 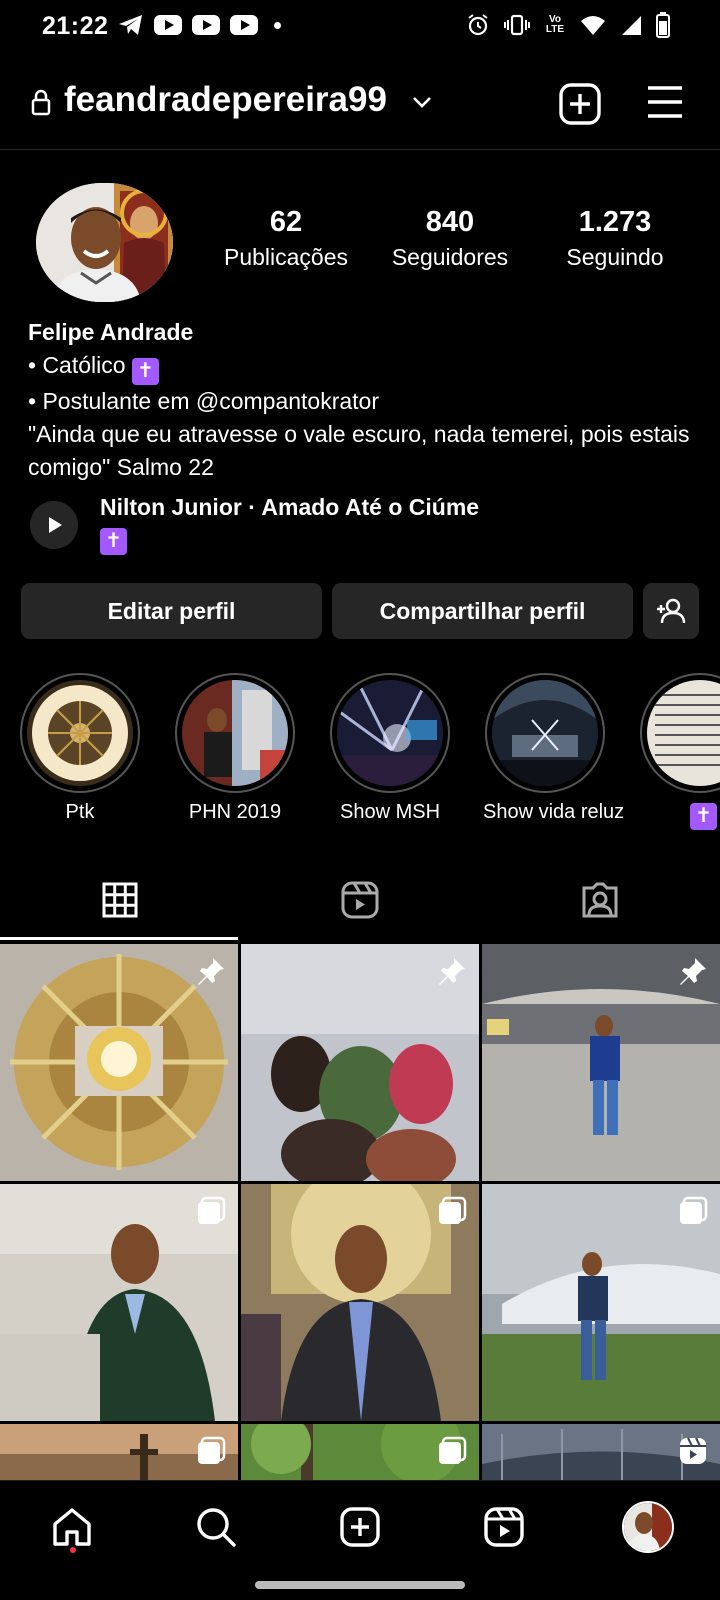 What do you see at coordinates (80, 812) in the screenshot?
I see `highlight-label: Ptk` at bounding box center [80, 812].